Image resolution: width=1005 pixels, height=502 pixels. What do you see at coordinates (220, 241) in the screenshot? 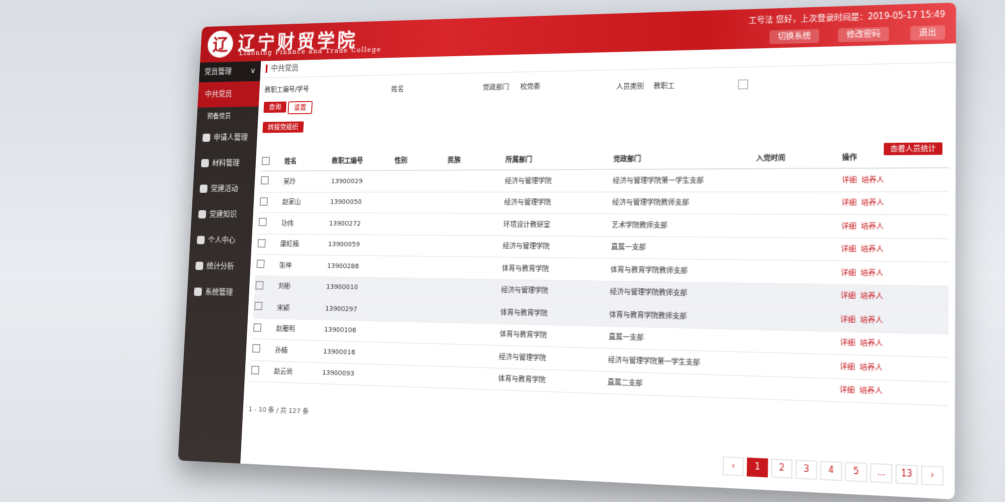
I see `sidebar-item-profile: 个人中心` at bounding box center [220, 241].